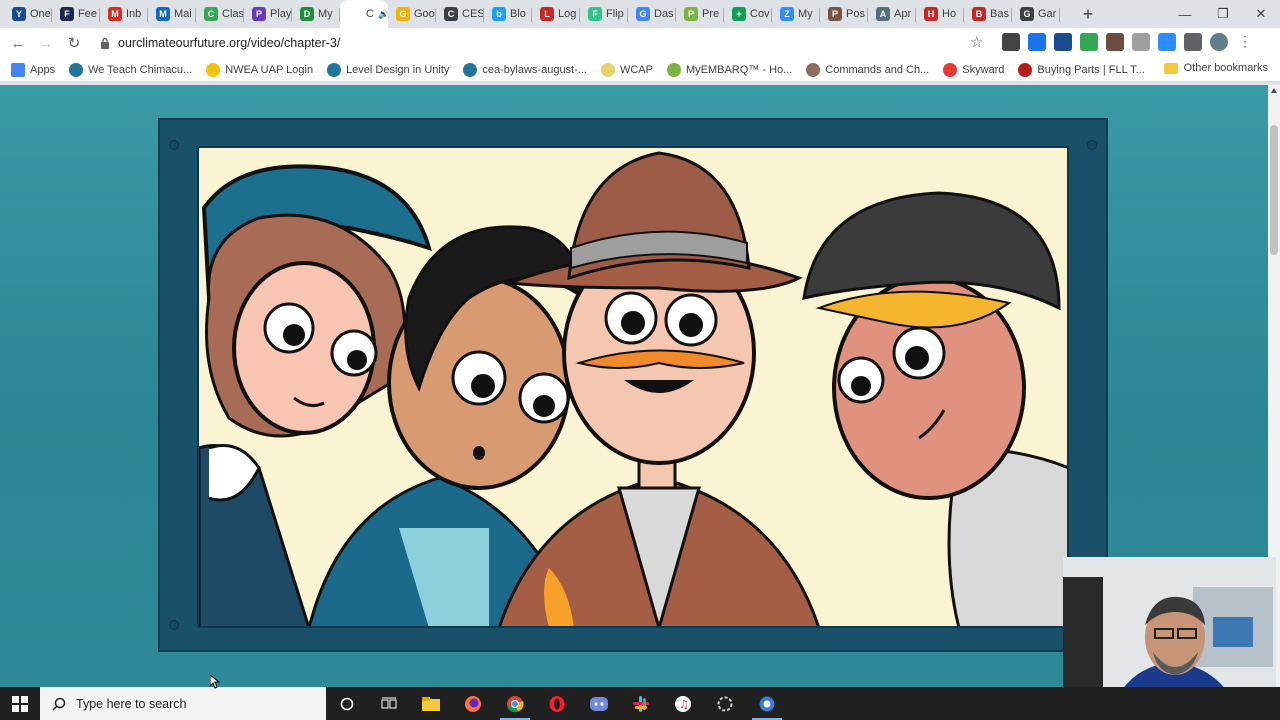 The height and width of the screenshot is (720, 1280). What do you see at coordinates (542, 43) in the screenshot?
I see `address-bar: ourclimateourfuture.org/video/chapter-3/` at bounding box center [542, 43].